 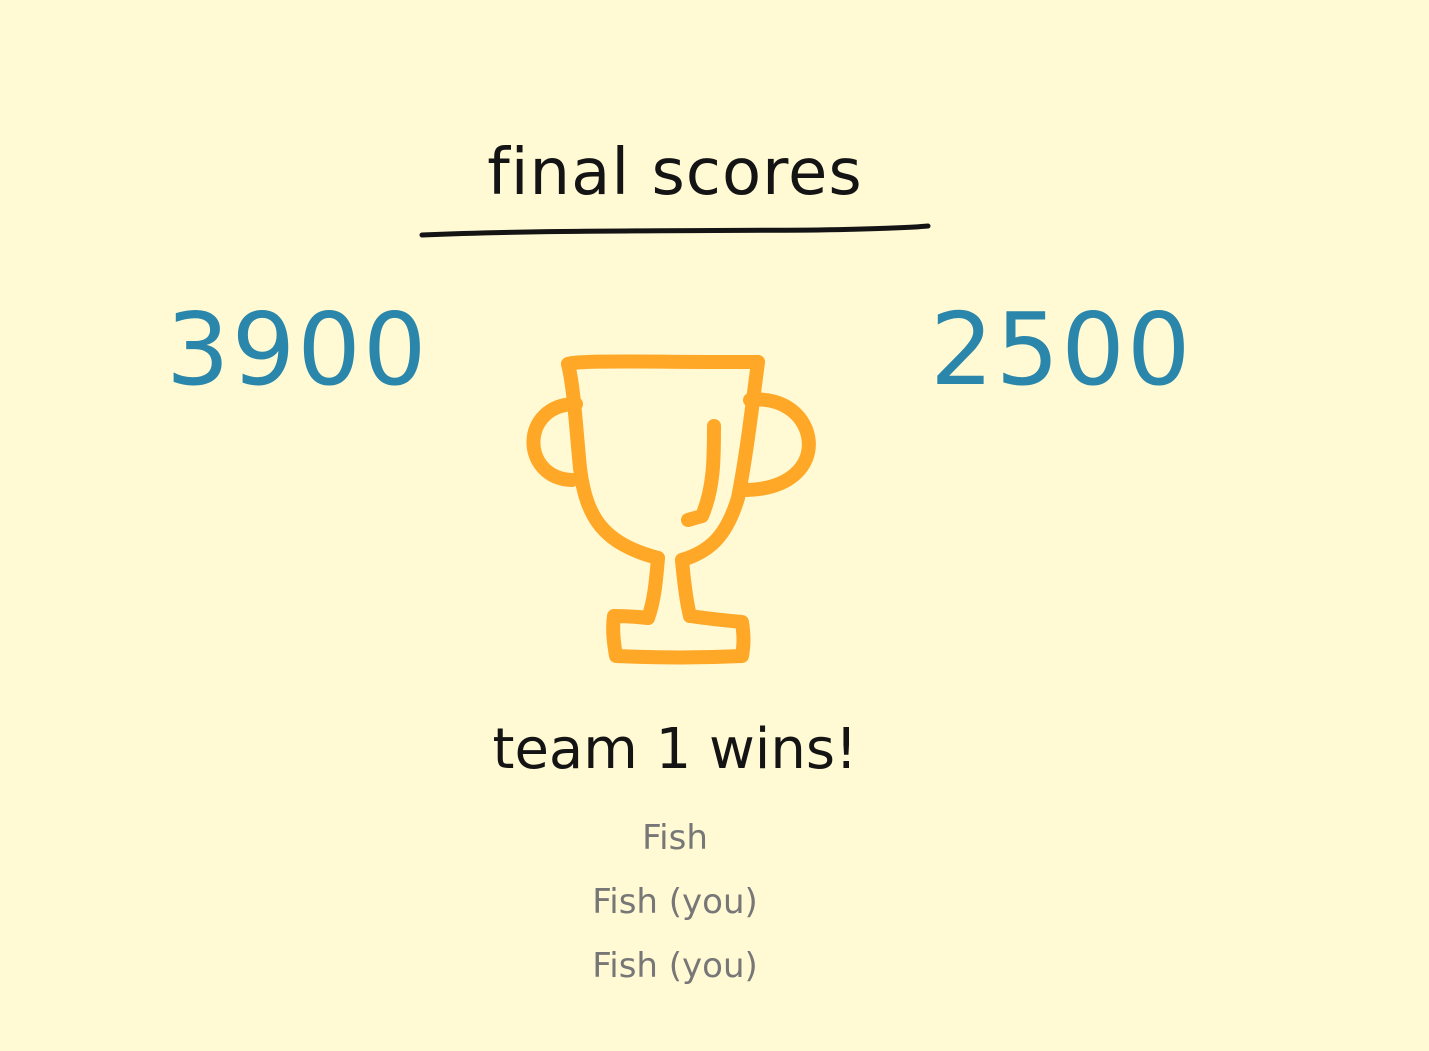 What do you see at coordinates (671, 509) in the screenshot?
I see `trophy-icon` at bounding box center [671, 509].